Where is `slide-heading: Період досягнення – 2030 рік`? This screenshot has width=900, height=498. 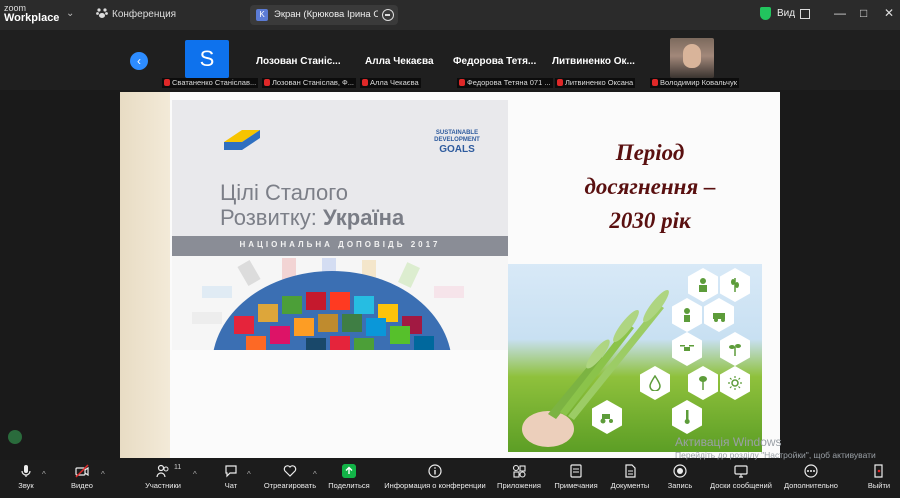
slide-heading: Період досягнення – 2030 рік is located at coordinates (650, 186).